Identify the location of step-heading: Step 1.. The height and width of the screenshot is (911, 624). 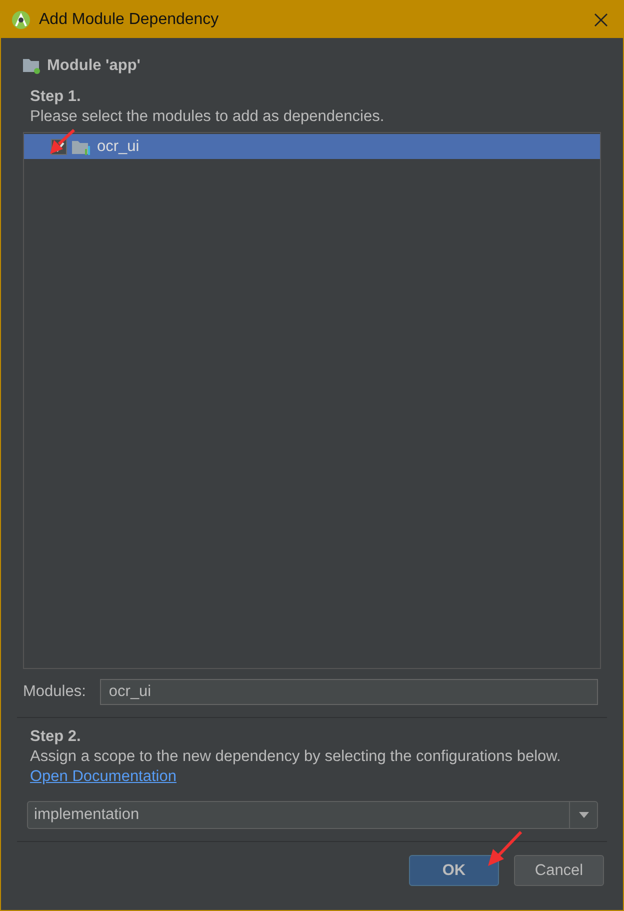
(55, 97).